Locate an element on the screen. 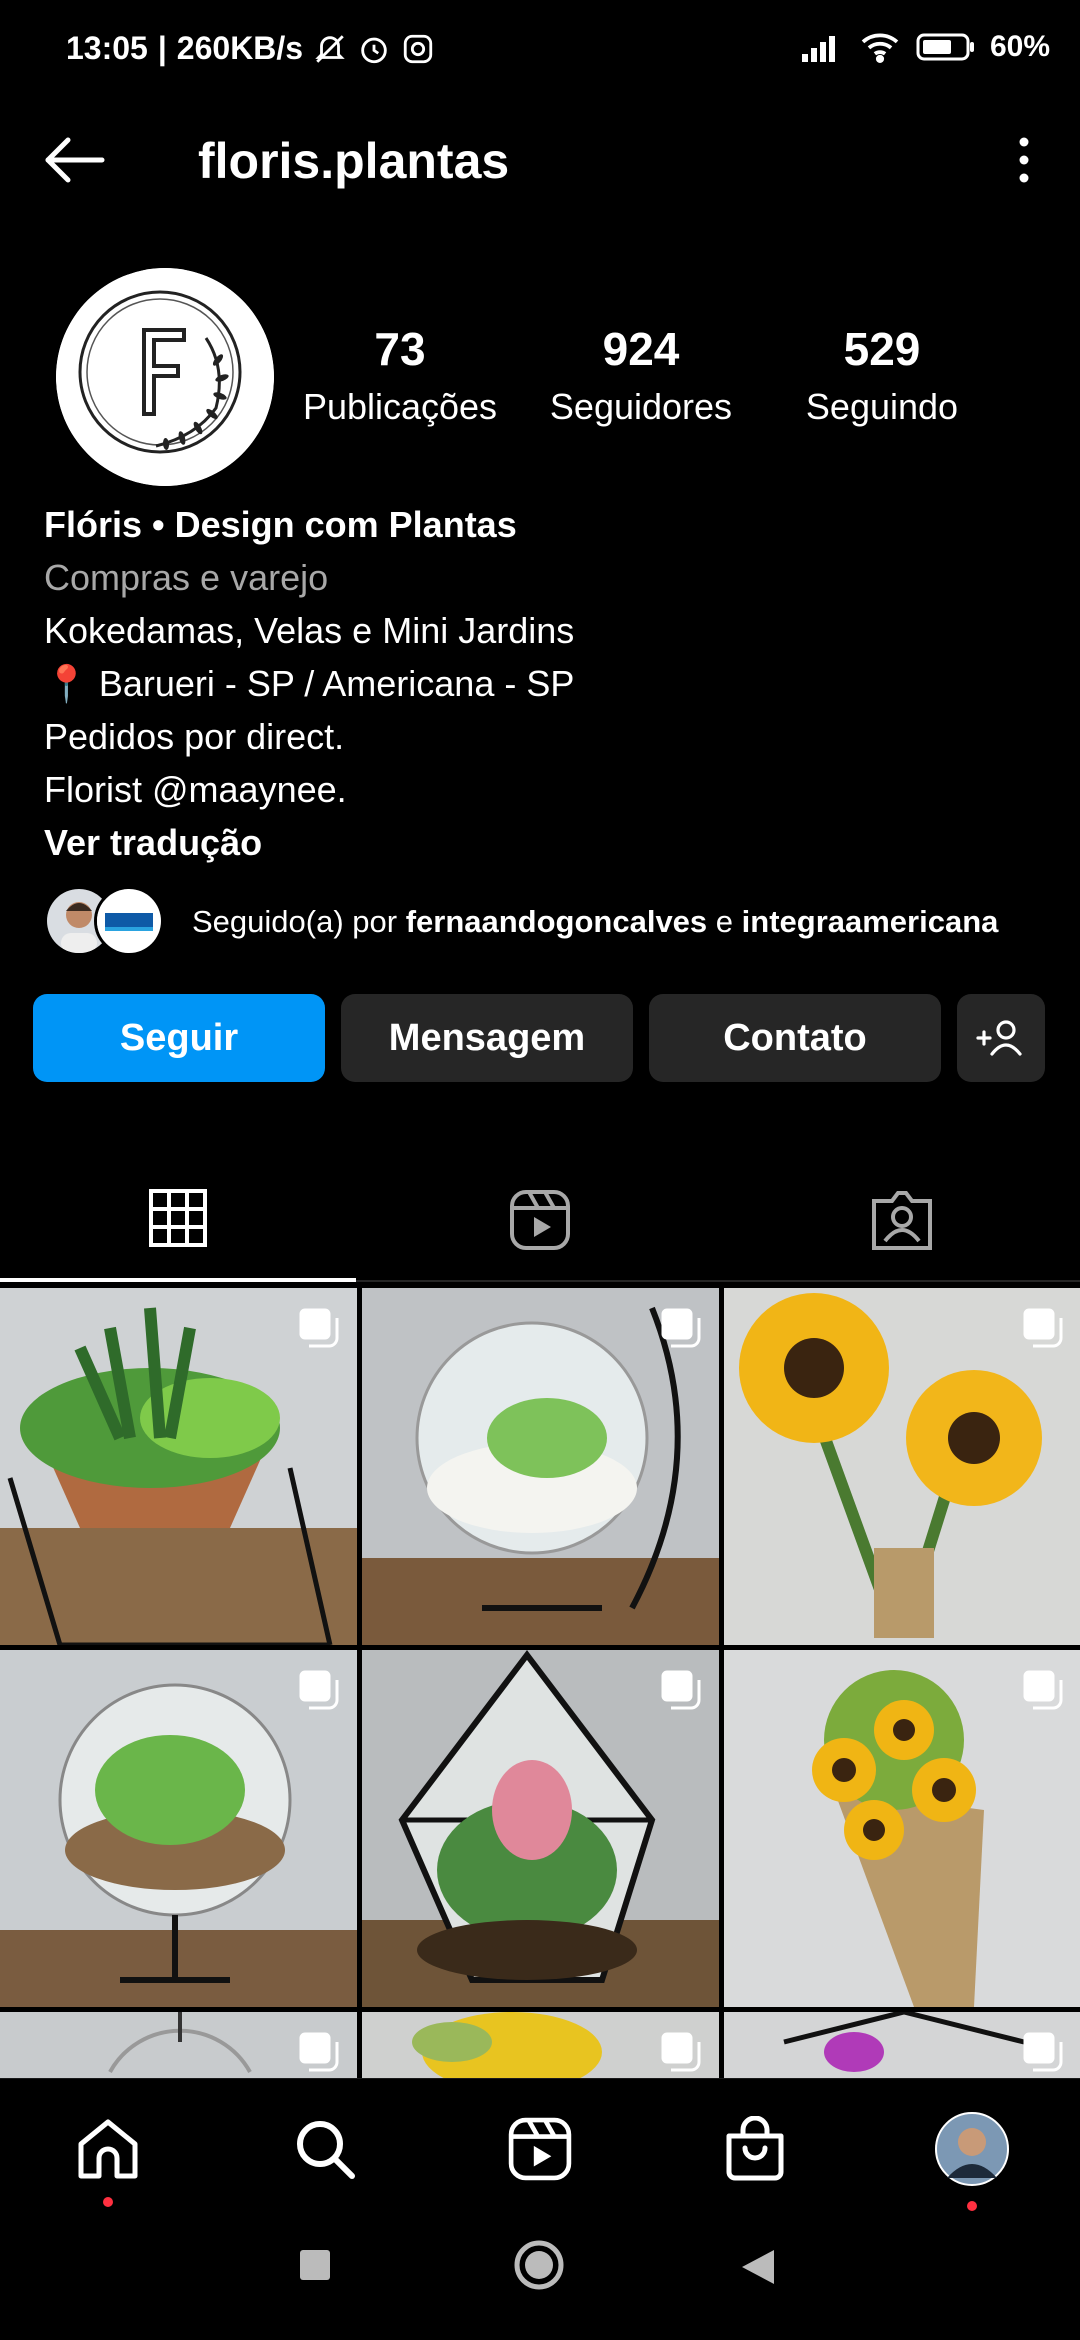  see-translation-link: Ver tradução is located at coordinates (544, 842).